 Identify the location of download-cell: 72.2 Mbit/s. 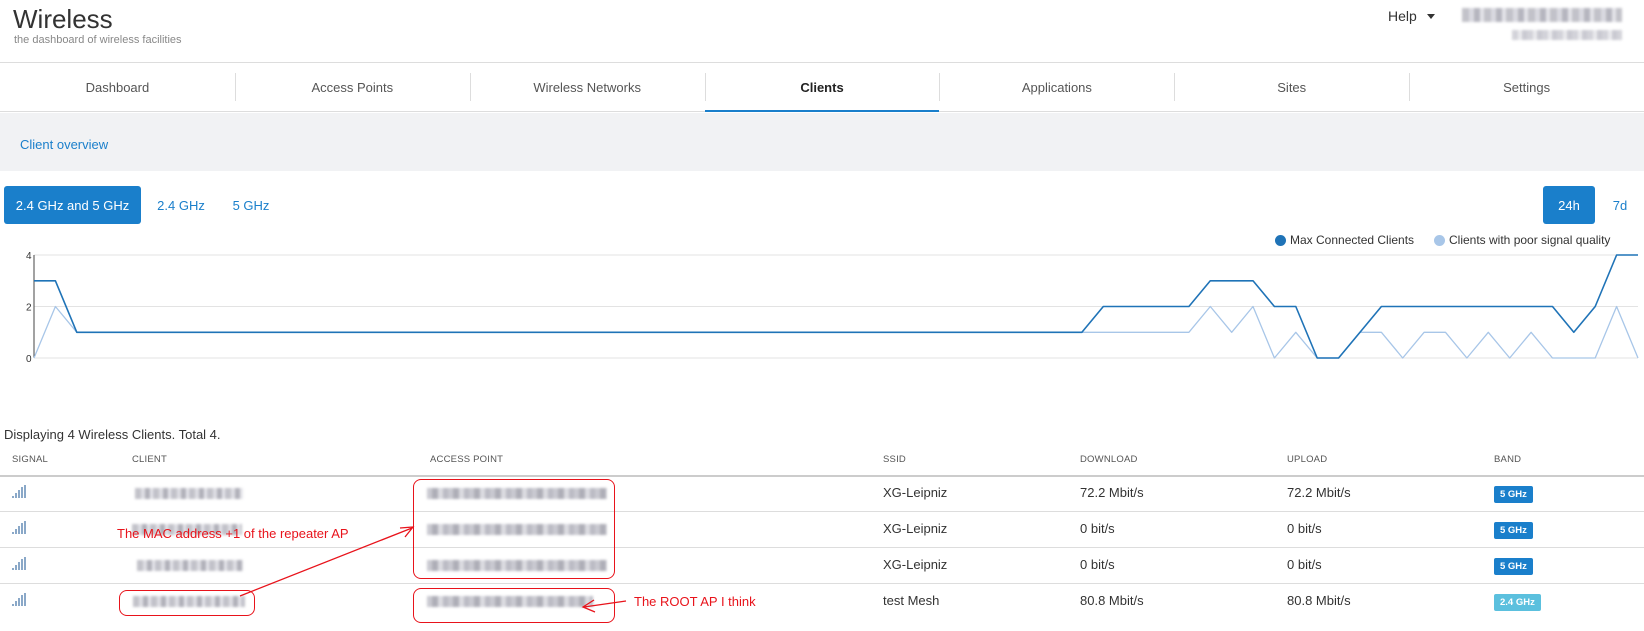
(1112, 492).